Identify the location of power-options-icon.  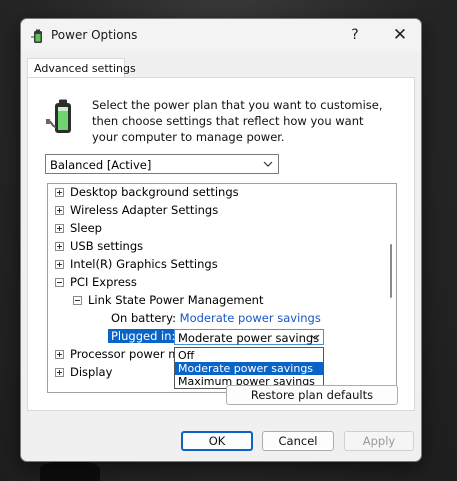
(36, 36).